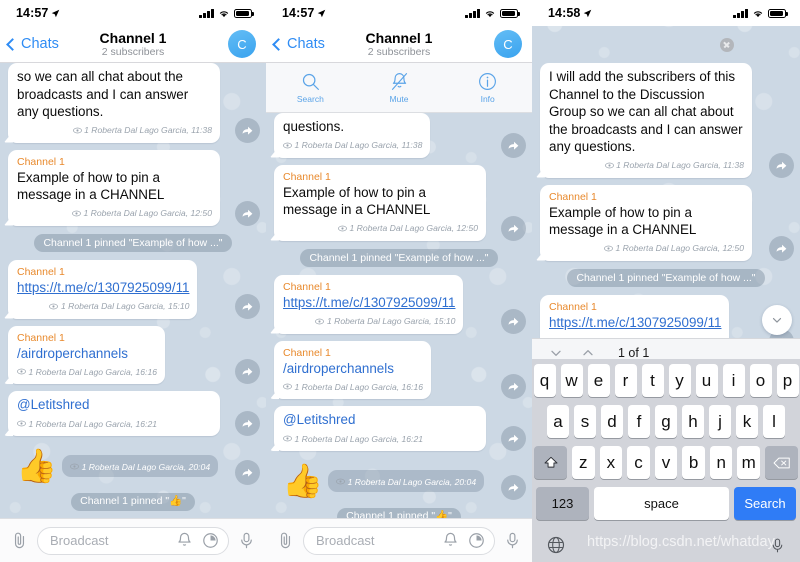 This screenshot has height=562, width=800. Describe the element at coordinates (765, 503) in the screenshot. I see `search-key: Search` at that location.